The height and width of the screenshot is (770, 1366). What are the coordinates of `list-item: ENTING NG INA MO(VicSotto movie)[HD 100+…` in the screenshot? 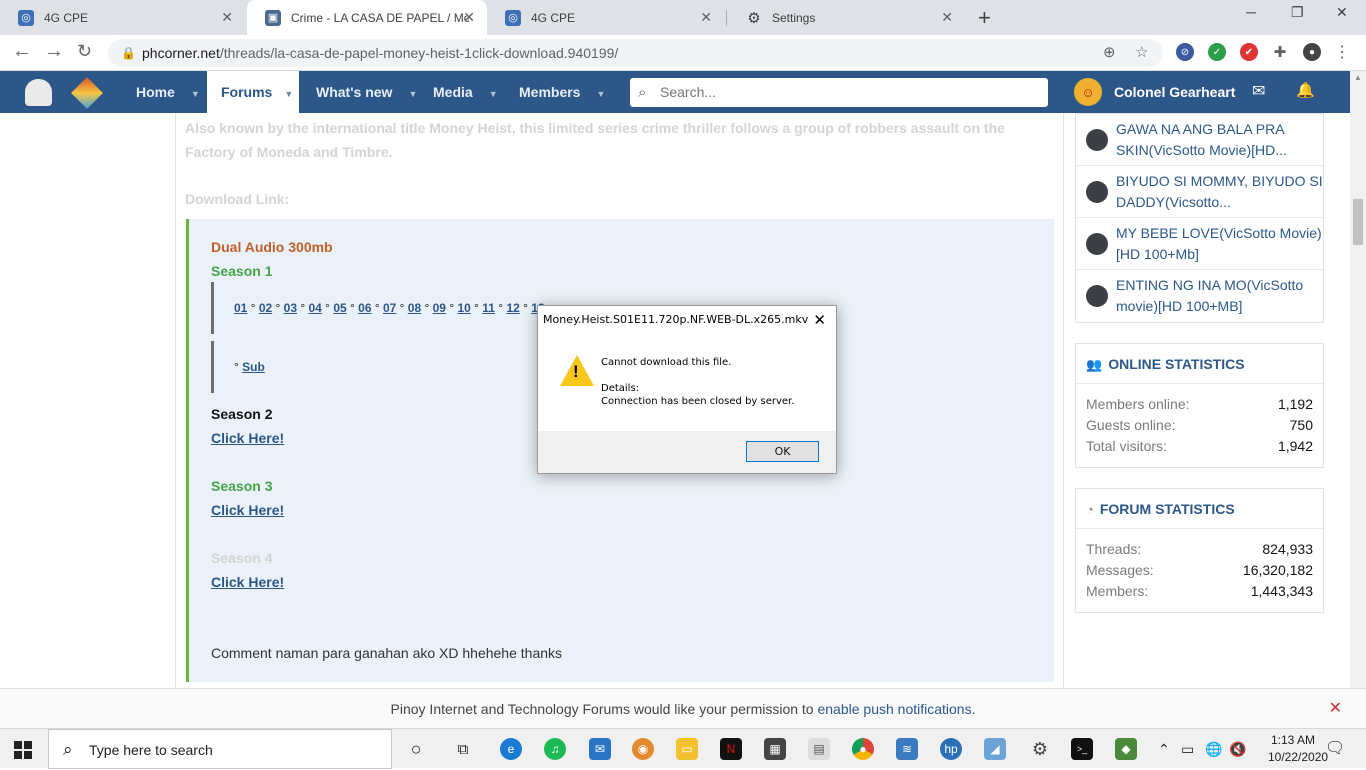 It's located at (1199, 296).